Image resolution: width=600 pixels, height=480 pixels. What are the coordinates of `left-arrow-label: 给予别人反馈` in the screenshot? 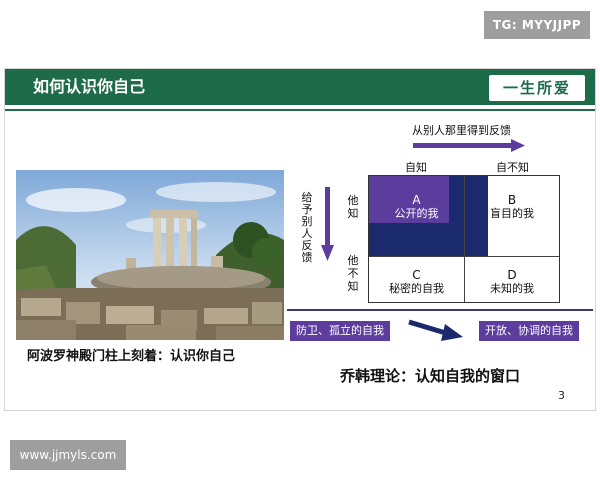 It's located at (307, 227).